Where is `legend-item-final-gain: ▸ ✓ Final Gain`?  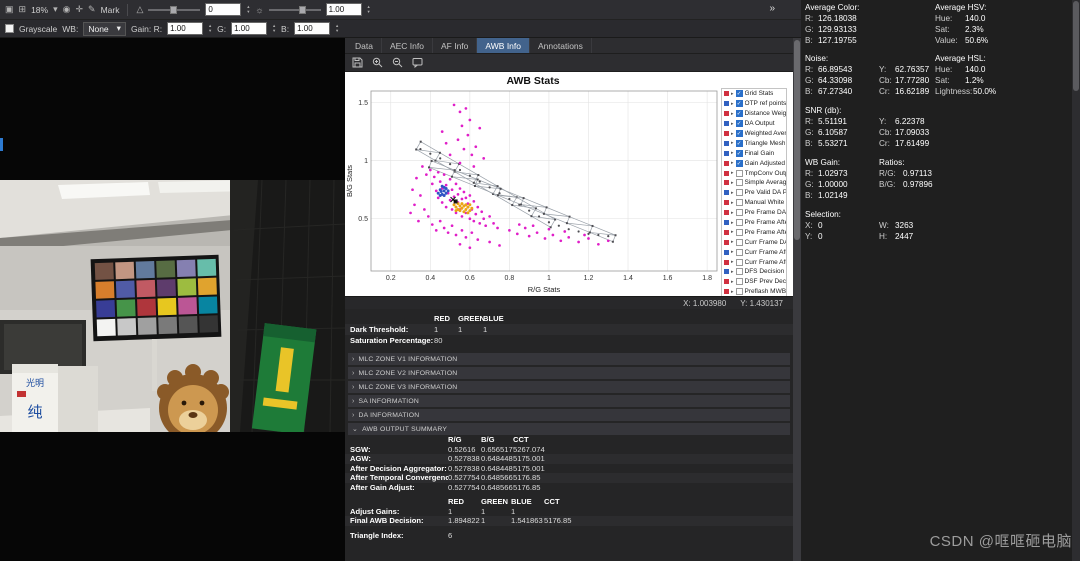
legend-item-final-gain: ▸ ✓ Final Gain is located at coordinates (754, 153).